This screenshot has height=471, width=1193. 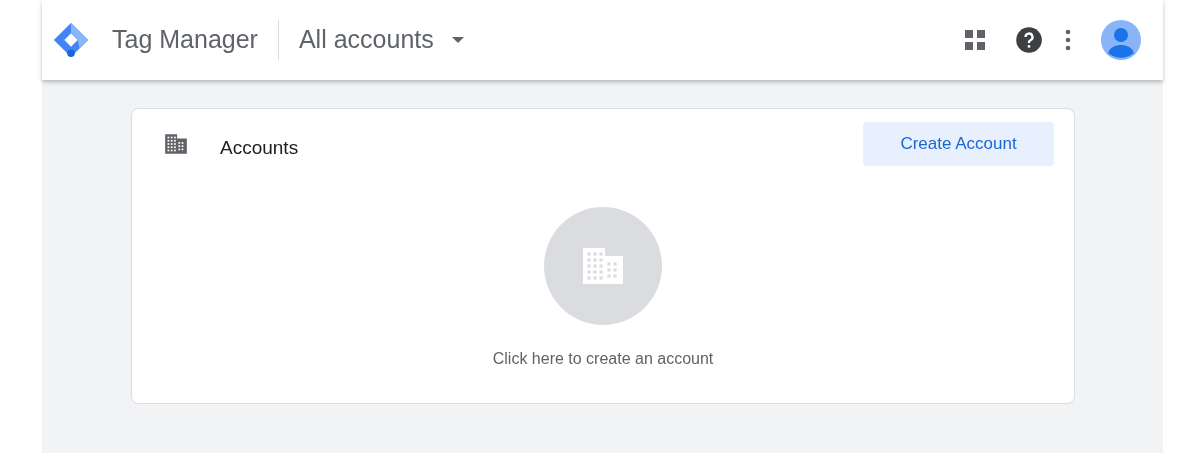 What do you see at coordinates (958, 144) in the screenshot?
I see `create-account-button: Create Account` at bounding box center [958, 144].